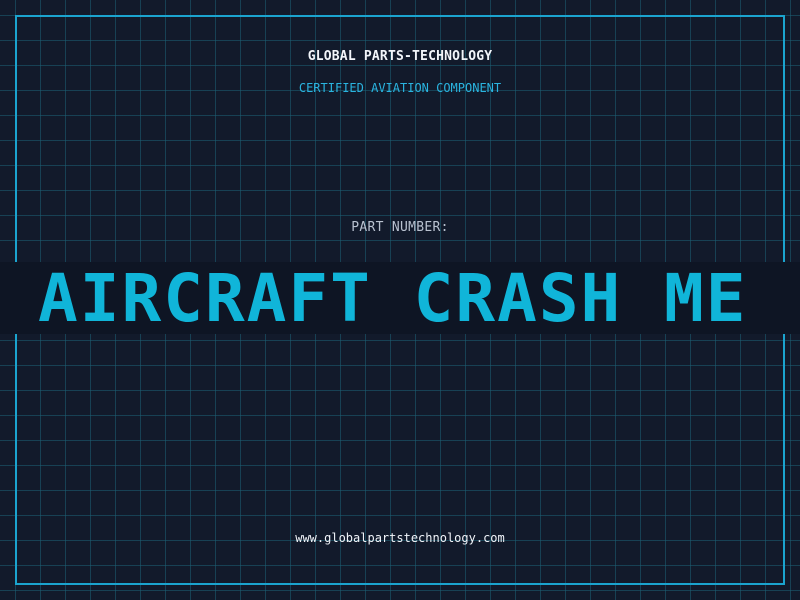  Describe the element at coordinates (400, 227) in the screenshot. I see `part-number-label: PART NUMBER:` at that location.